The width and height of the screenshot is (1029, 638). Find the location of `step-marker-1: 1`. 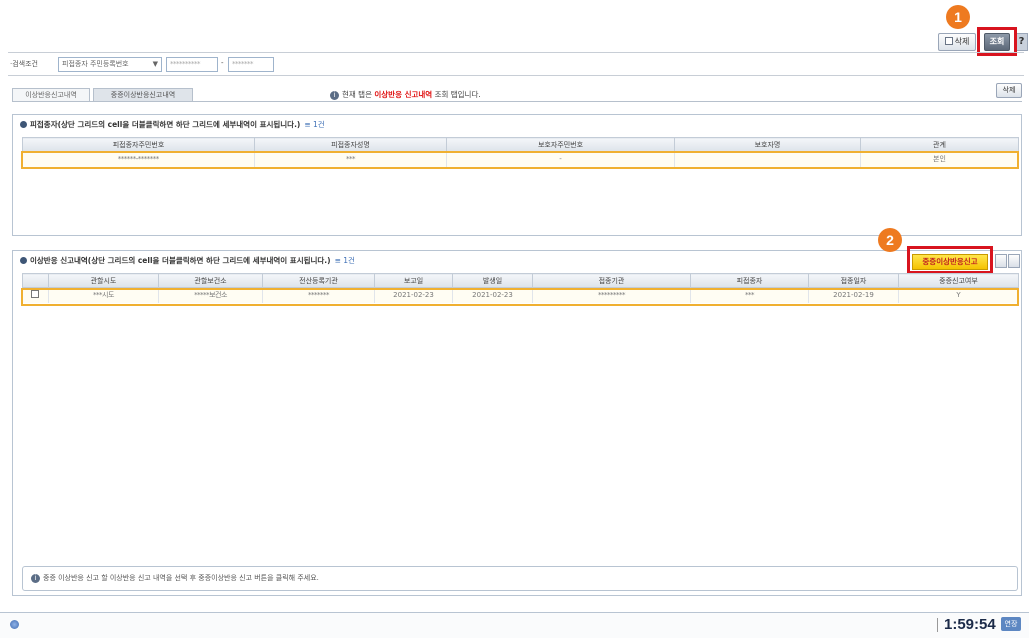

step-marker-1: 1 is located at coordinates (958, 17).